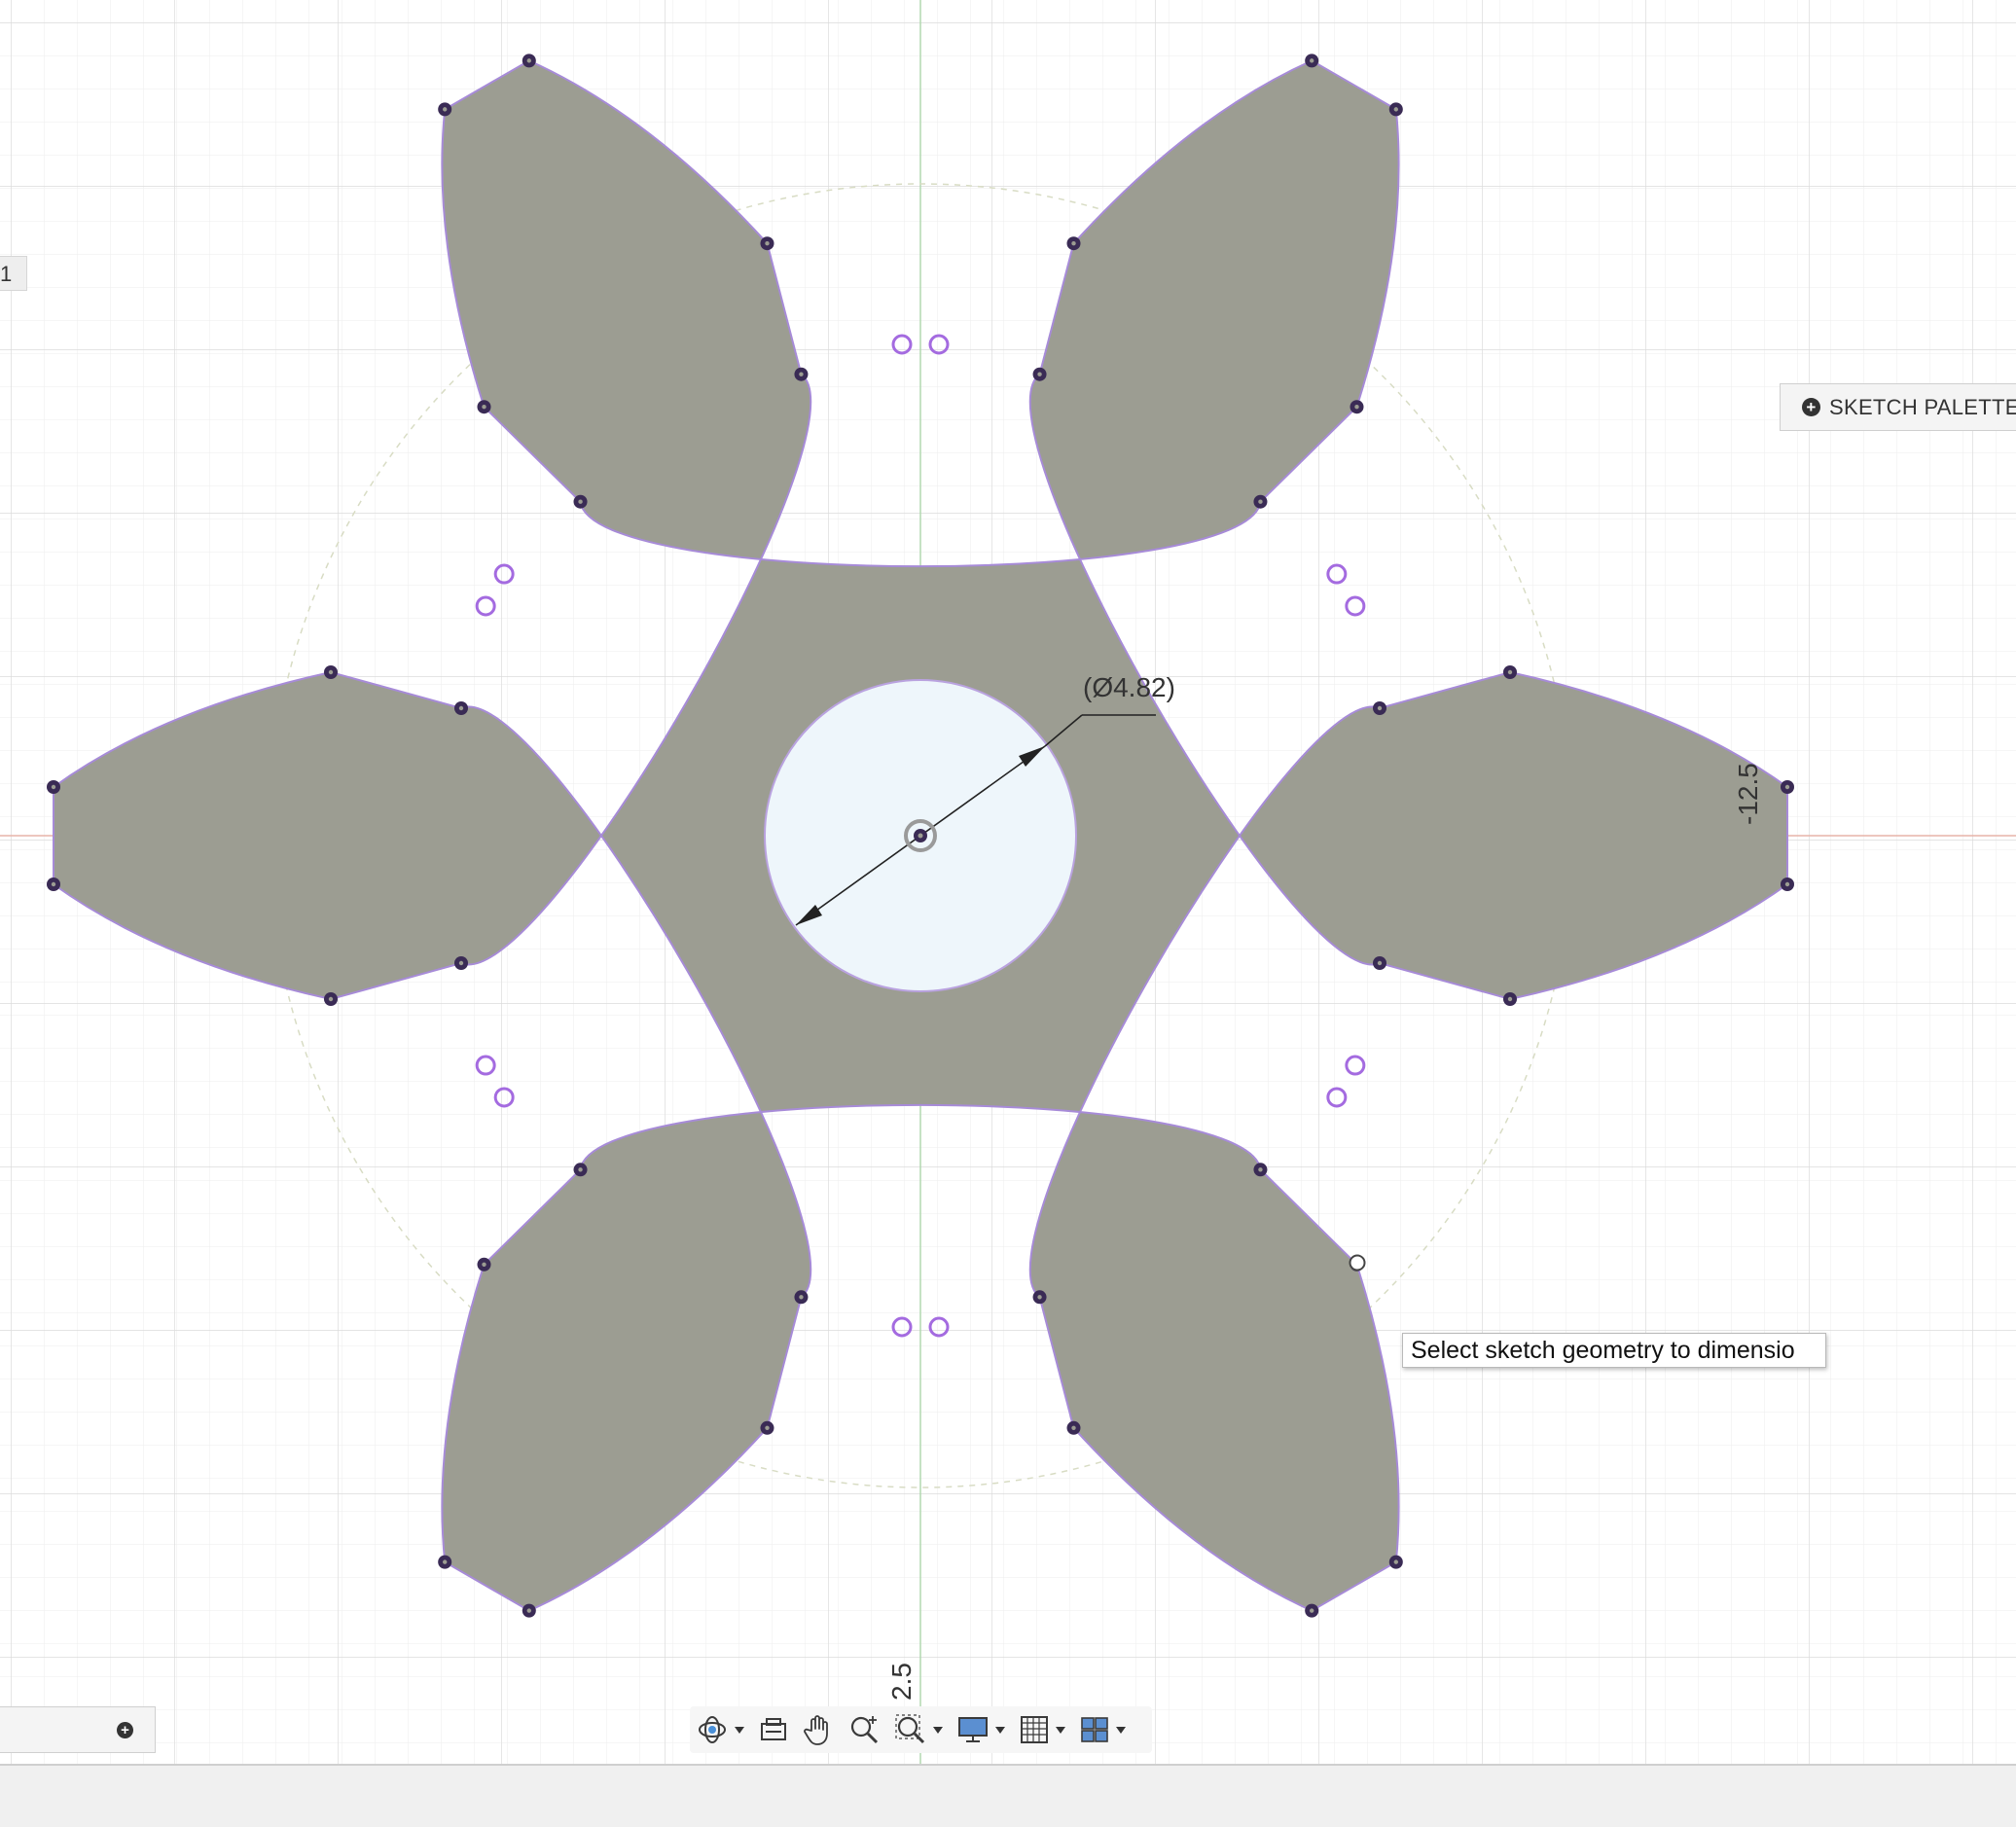 This screenshot has height=1827, width=2016. I want to click on look-at-icon, so click(773, 1729).